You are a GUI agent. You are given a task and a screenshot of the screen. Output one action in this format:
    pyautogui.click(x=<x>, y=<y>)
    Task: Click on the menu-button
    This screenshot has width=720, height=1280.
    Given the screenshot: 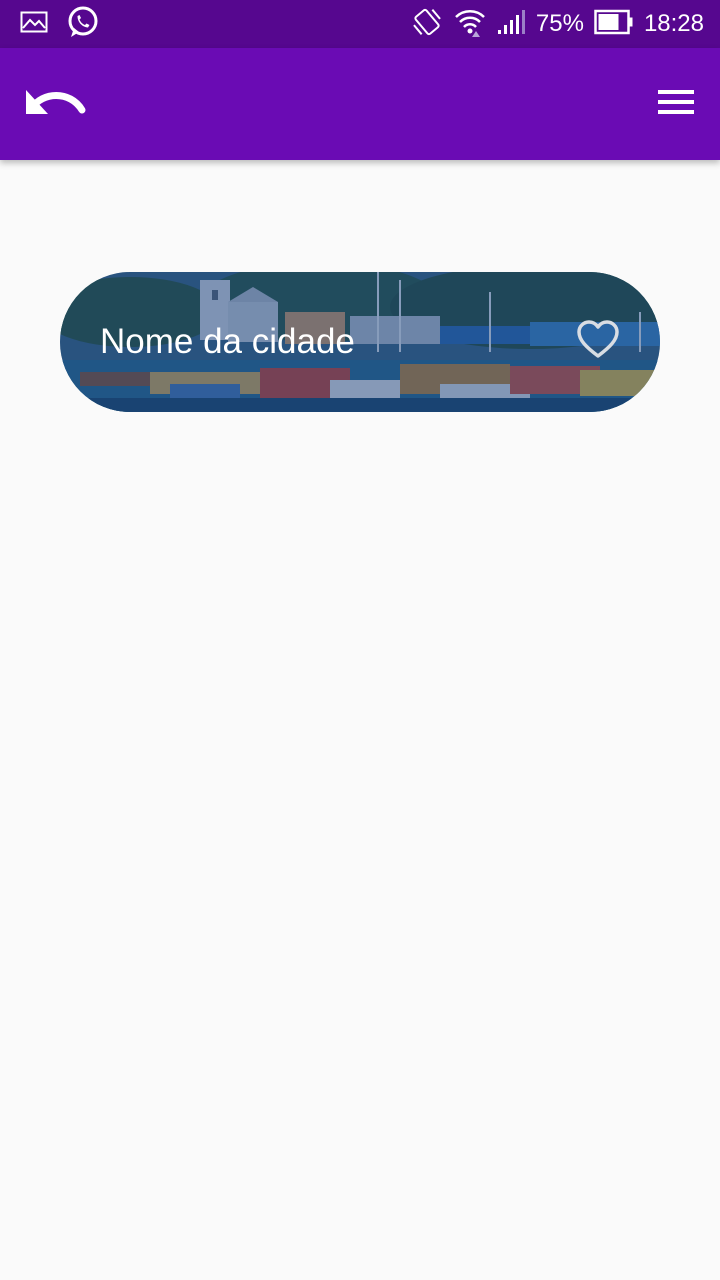 What is the action you would take?
    pyautogui.click(x=676, y=104)
    